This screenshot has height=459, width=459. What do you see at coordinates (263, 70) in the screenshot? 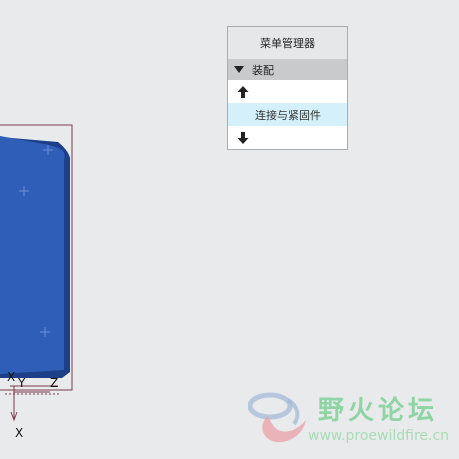
I see `menu-section-label: 装配` at bounding box center [263, 70].